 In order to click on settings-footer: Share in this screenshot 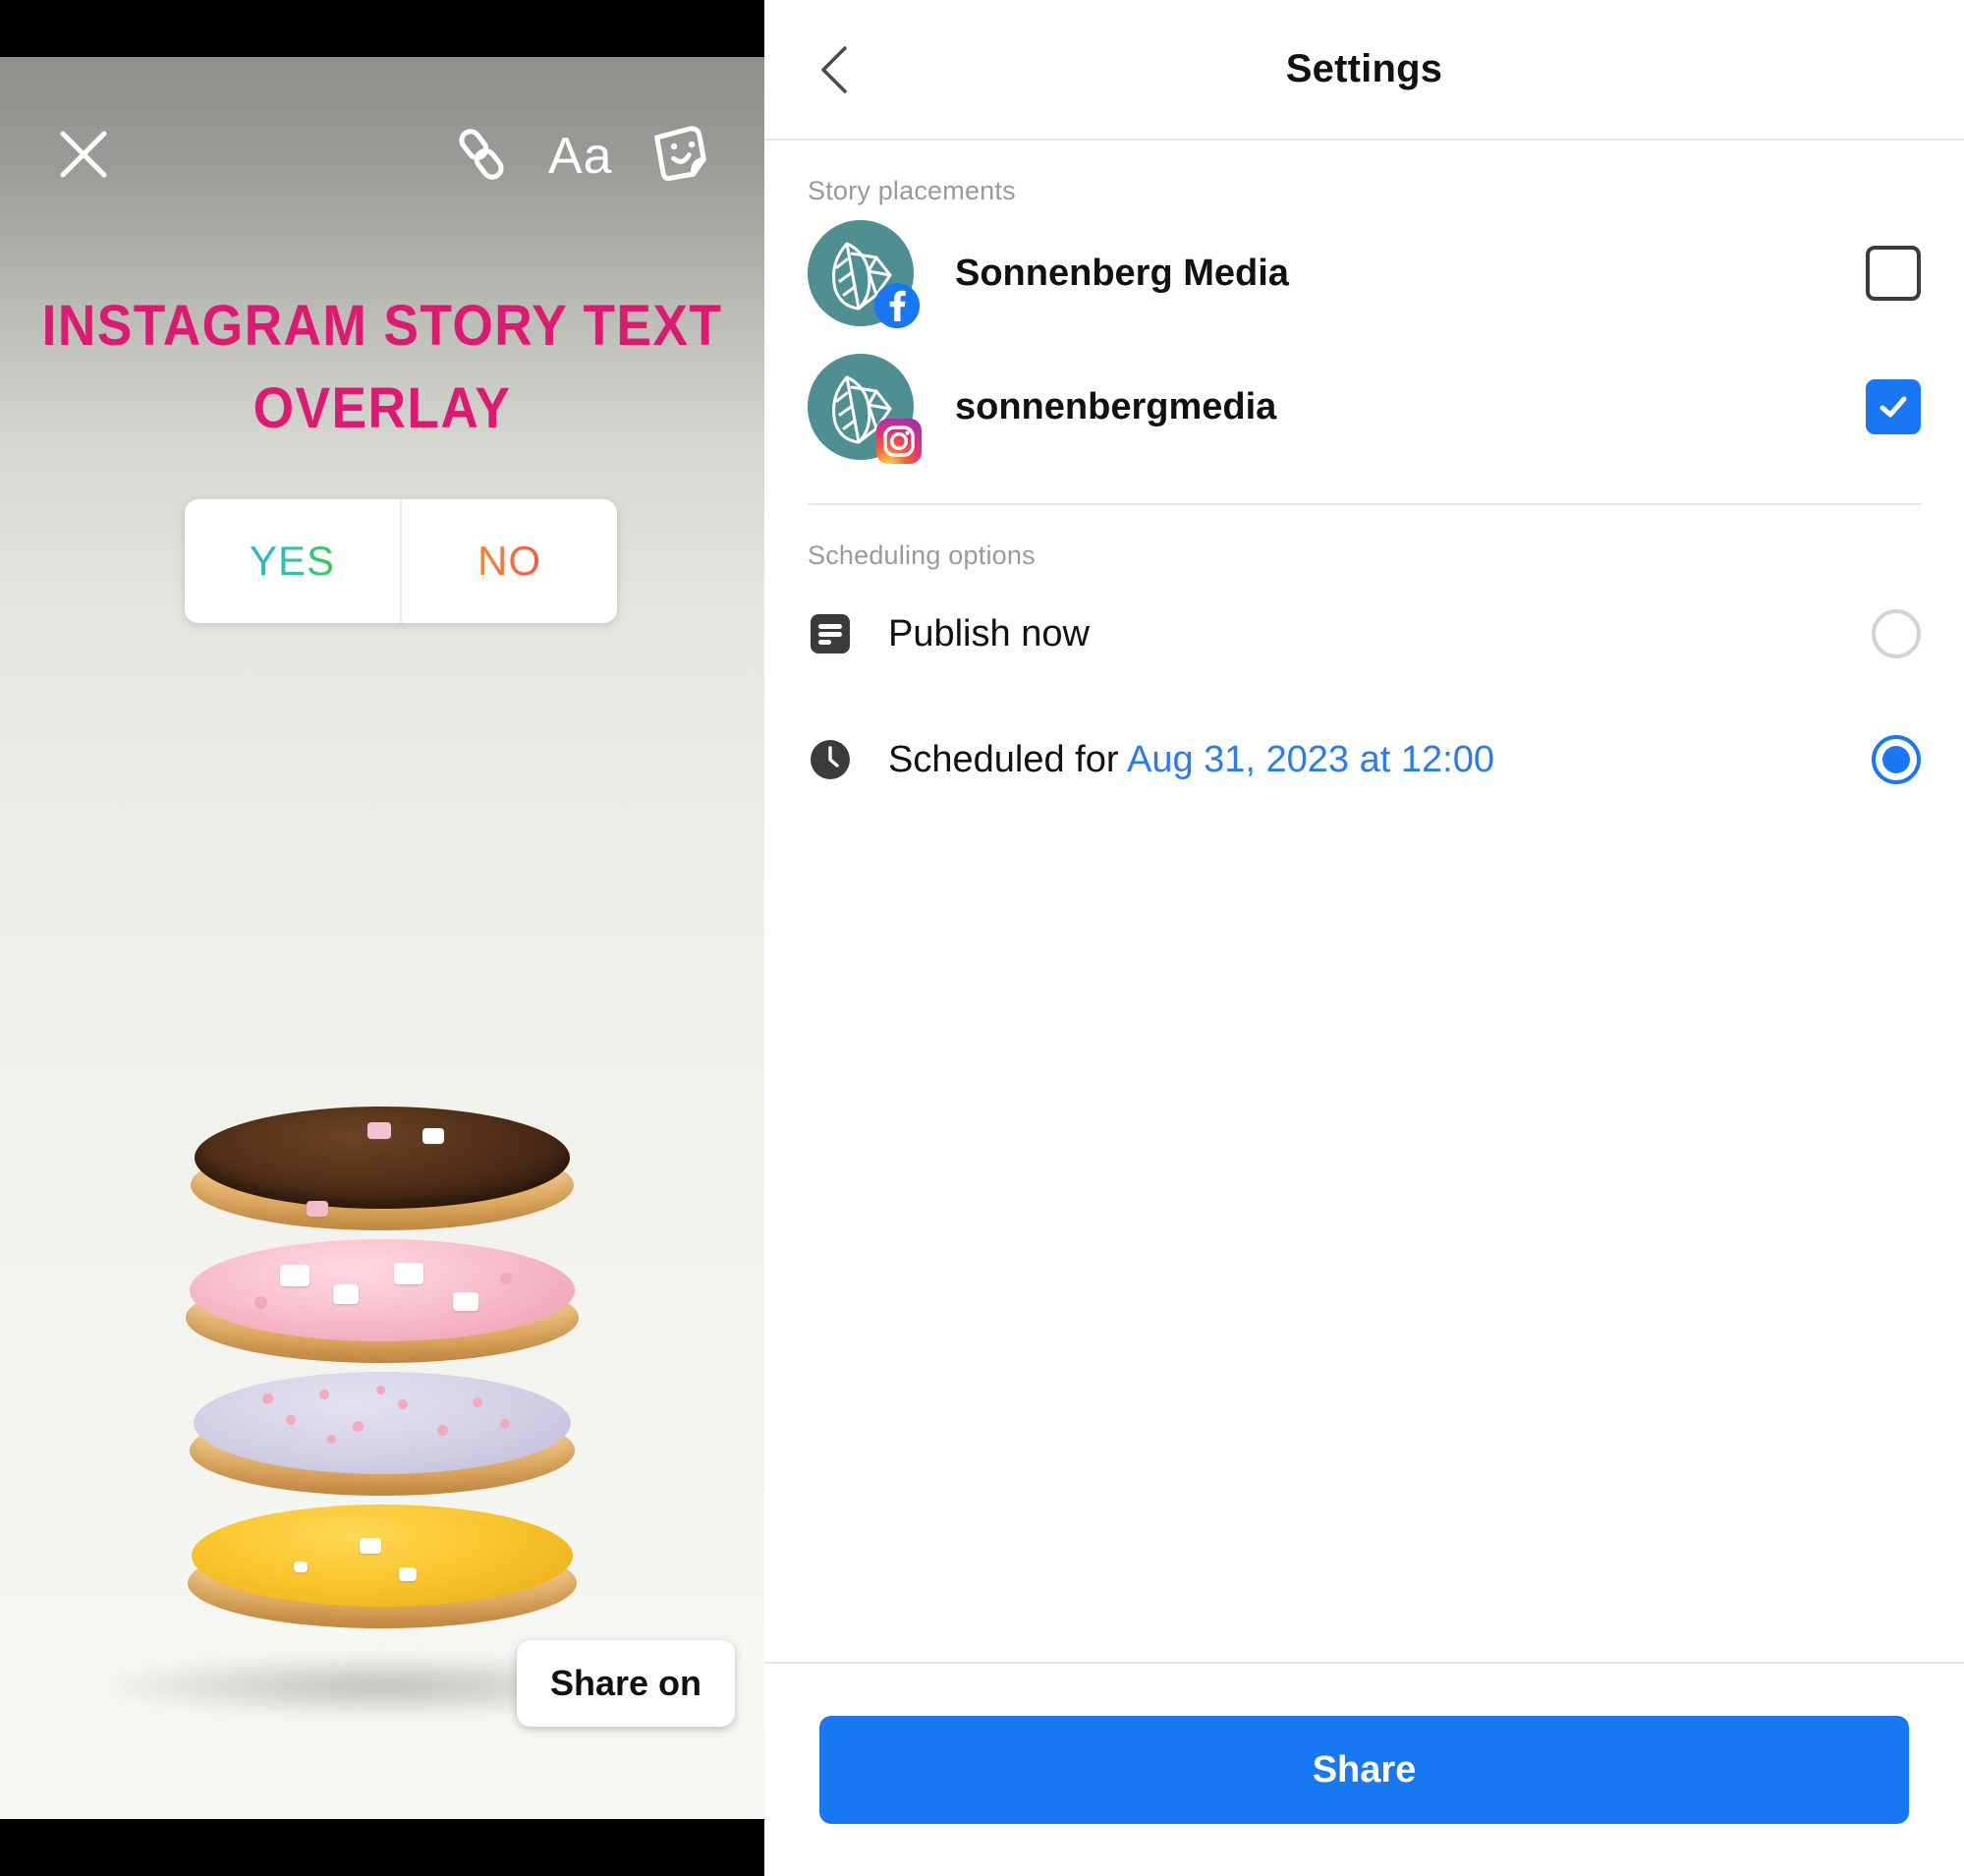, I will do `click(1364, 1769)`.